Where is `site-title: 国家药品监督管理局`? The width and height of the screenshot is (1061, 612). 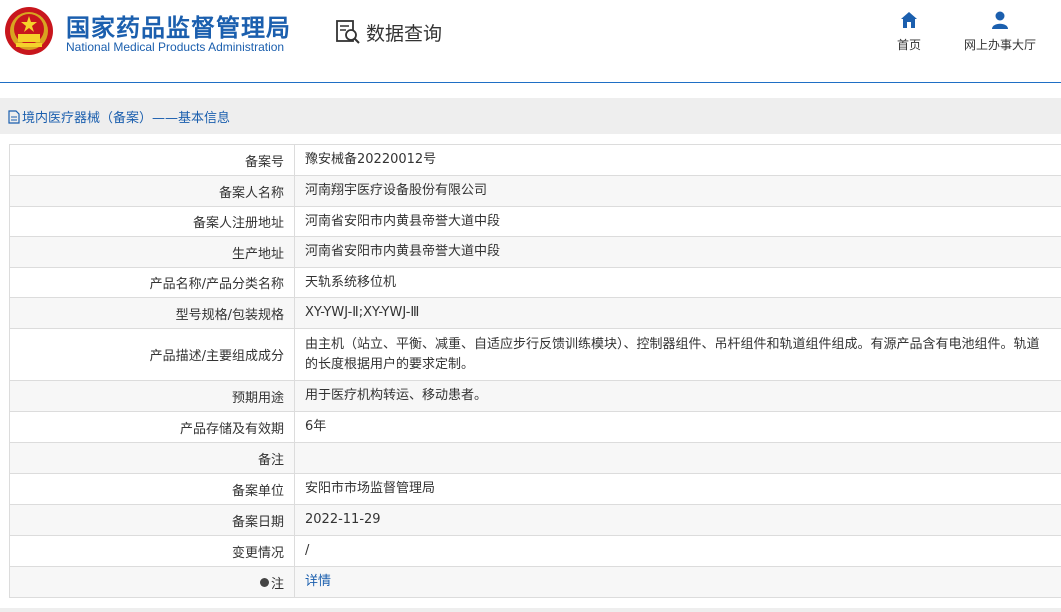
site-title: 国家药品监督管理局 is located at coordinates (178, 28).